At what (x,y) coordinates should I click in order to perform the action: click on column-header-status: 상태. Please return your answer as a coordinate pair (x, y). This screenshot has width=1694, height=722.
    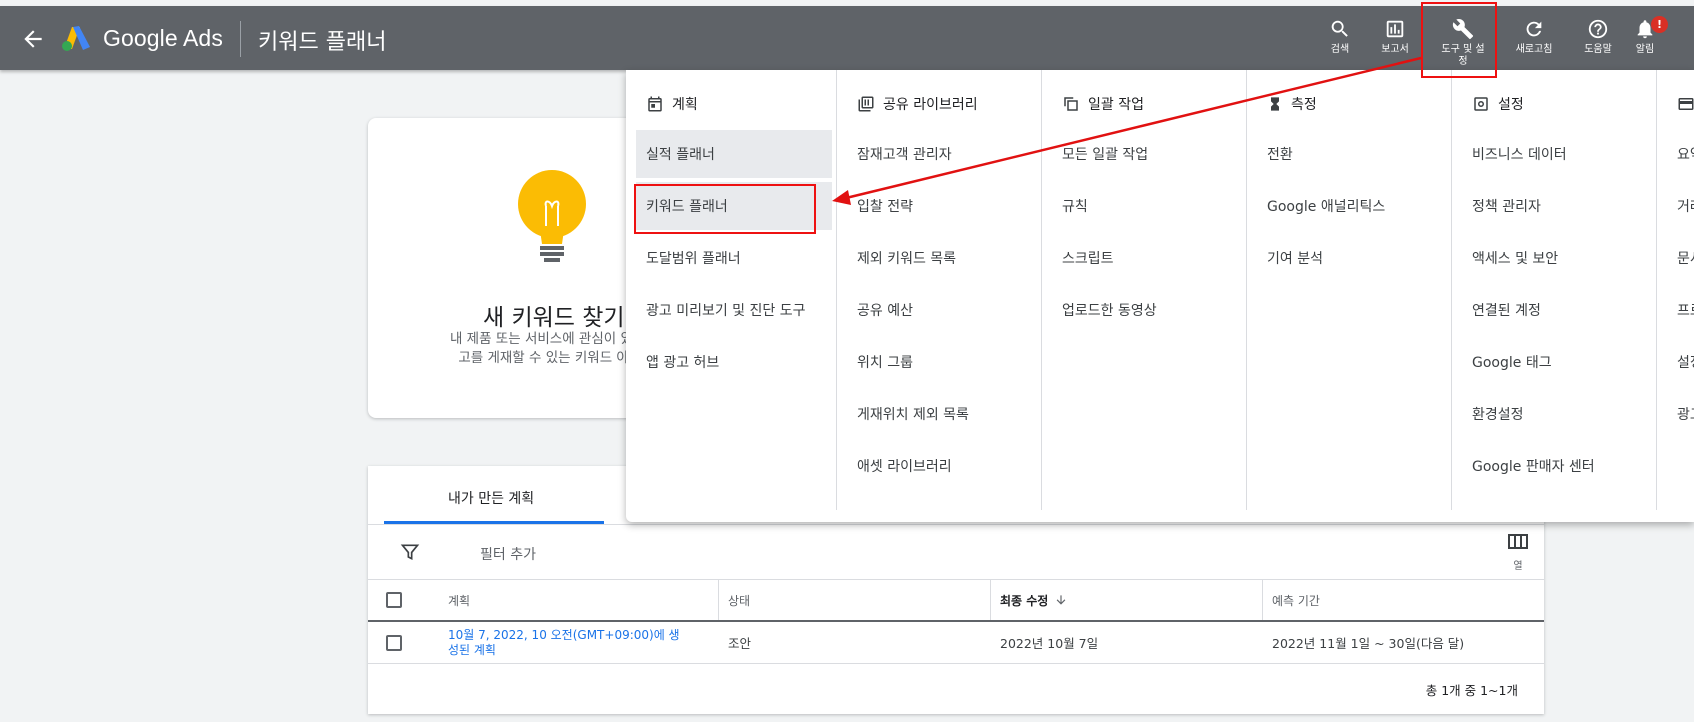
    Looking at the image, I should click on (739, 600).